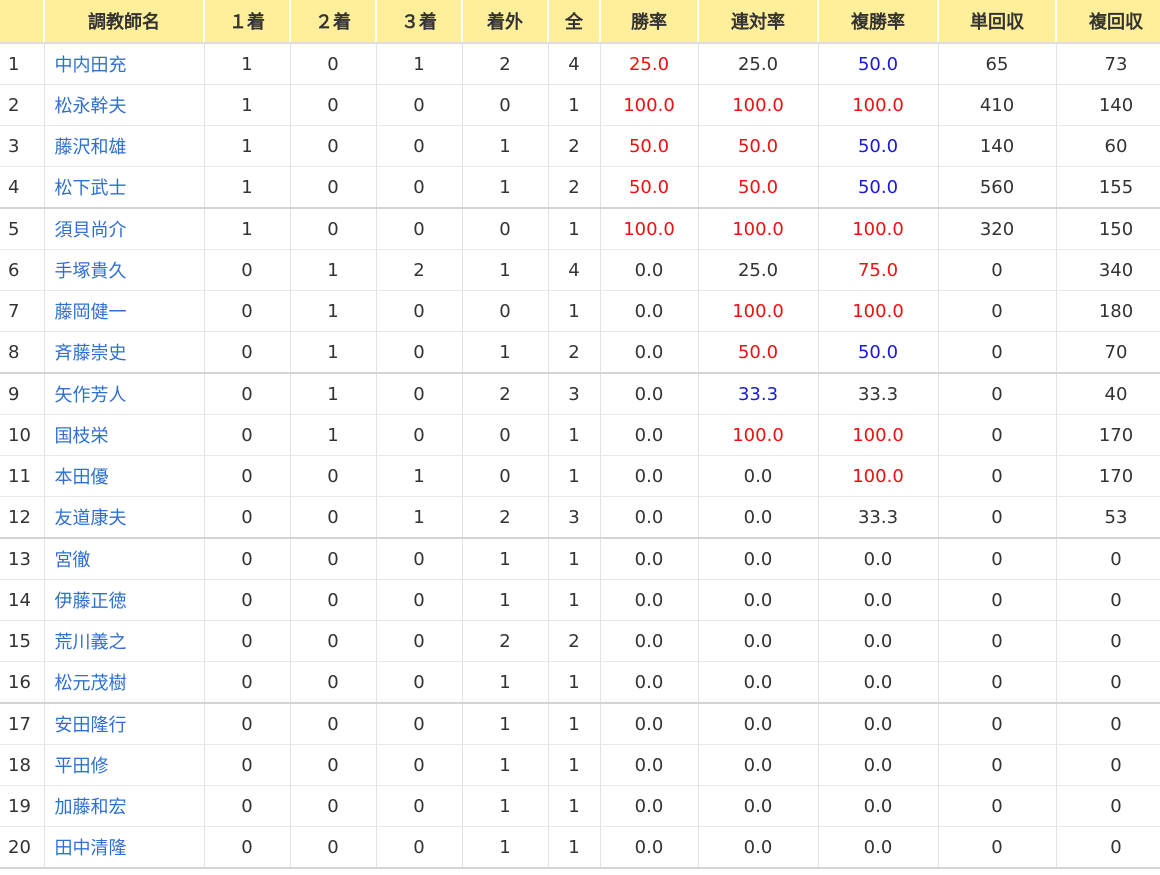 This screenshot has width=1160, height=875. I want to click on header-trainer-name: 調教師名, so click(124, 22).